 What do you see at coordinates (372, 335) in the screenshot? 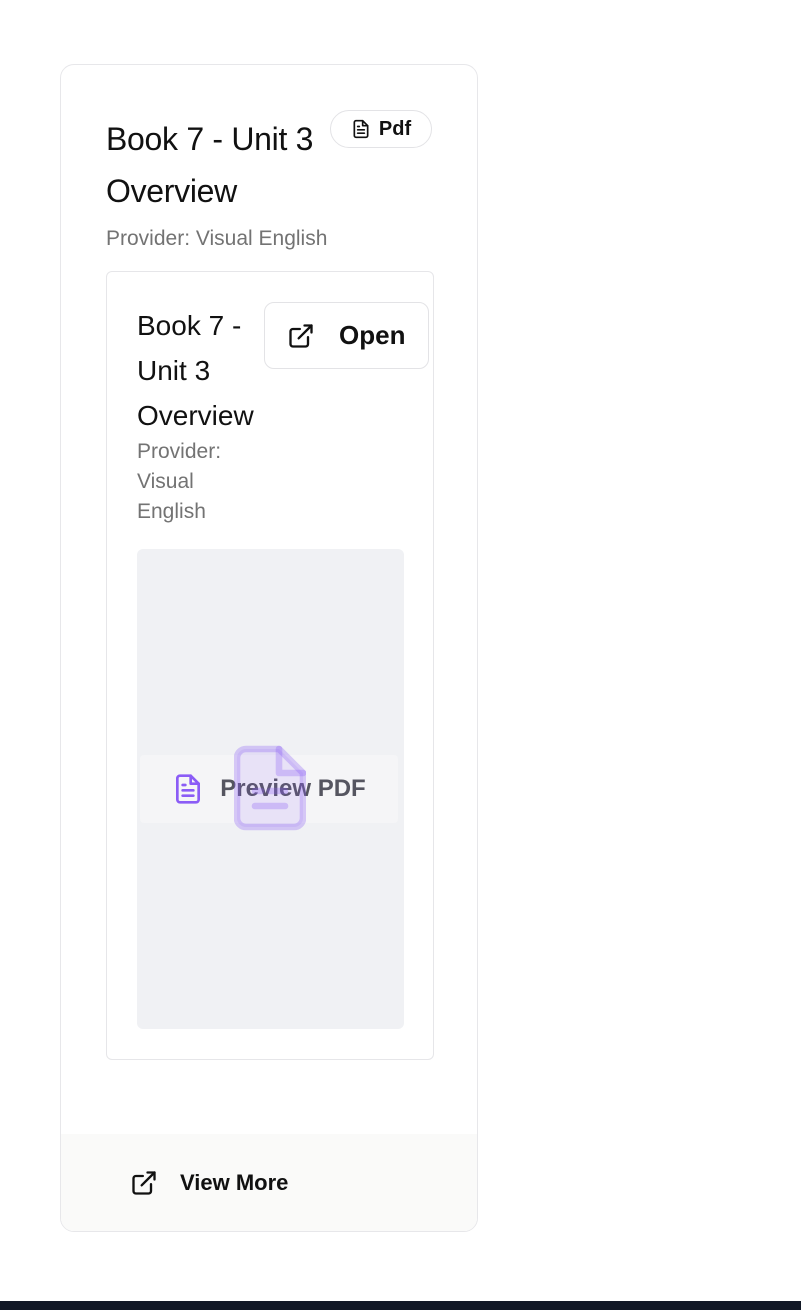
I see `open-button-label: Open` at bounding box center [372, 335].